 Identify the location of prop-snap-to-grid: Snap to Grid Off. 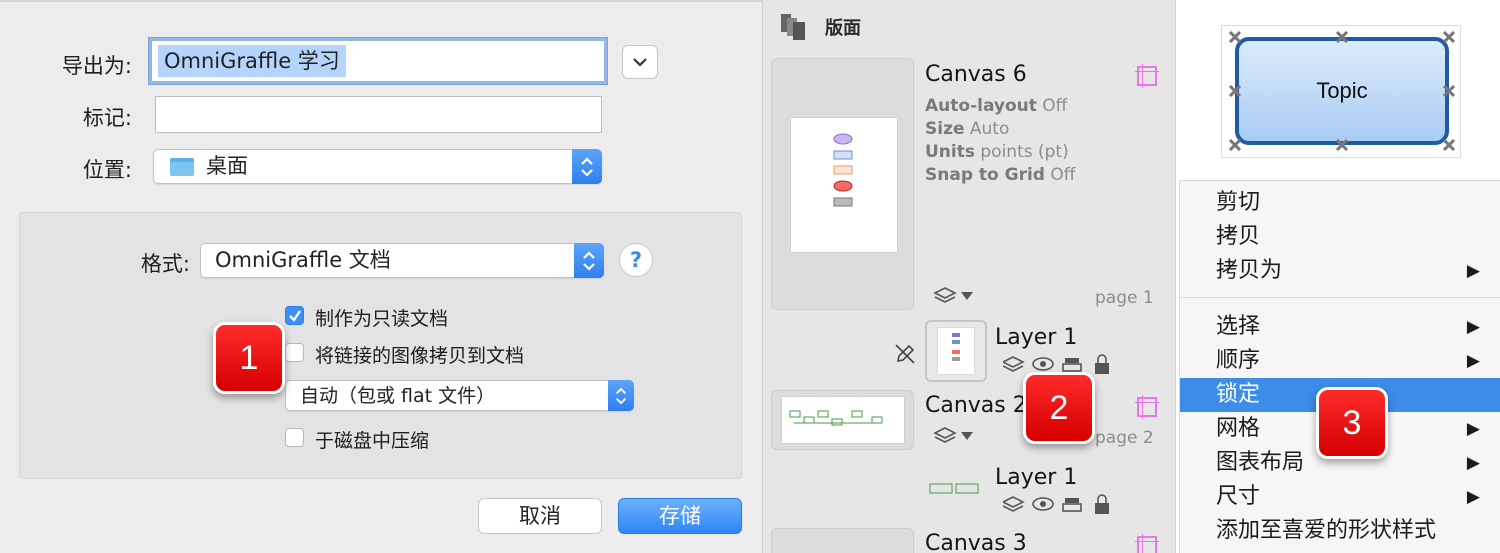
(1000, 175).